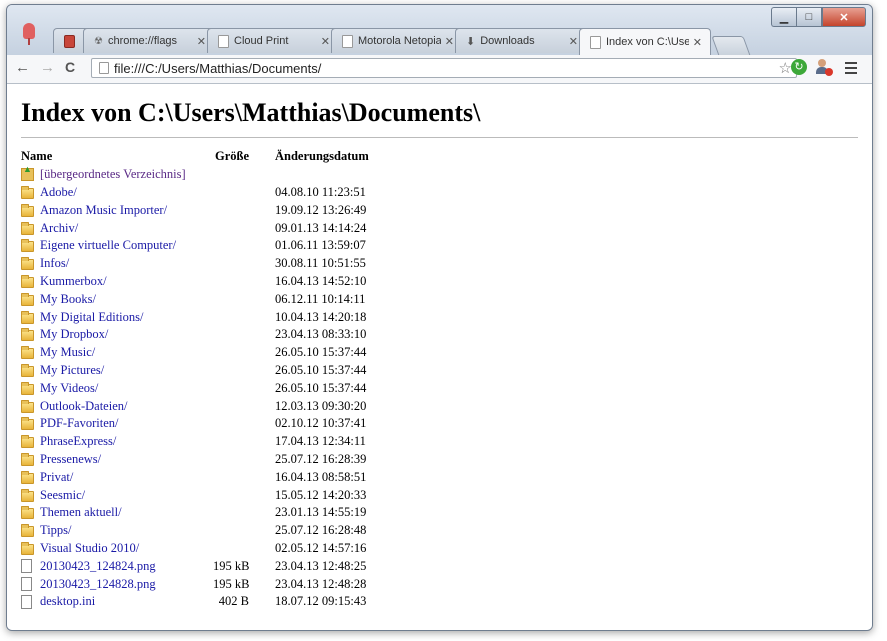  What do you see at coordinates (799, 67) in the screenshot?
I see `sync-extension-icon: ↻` at bounding box center [799, 67].